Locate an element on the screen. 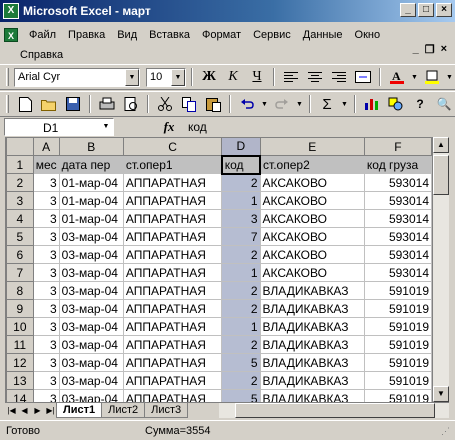  minimize-button: _ is located at coordinates (408, 10).